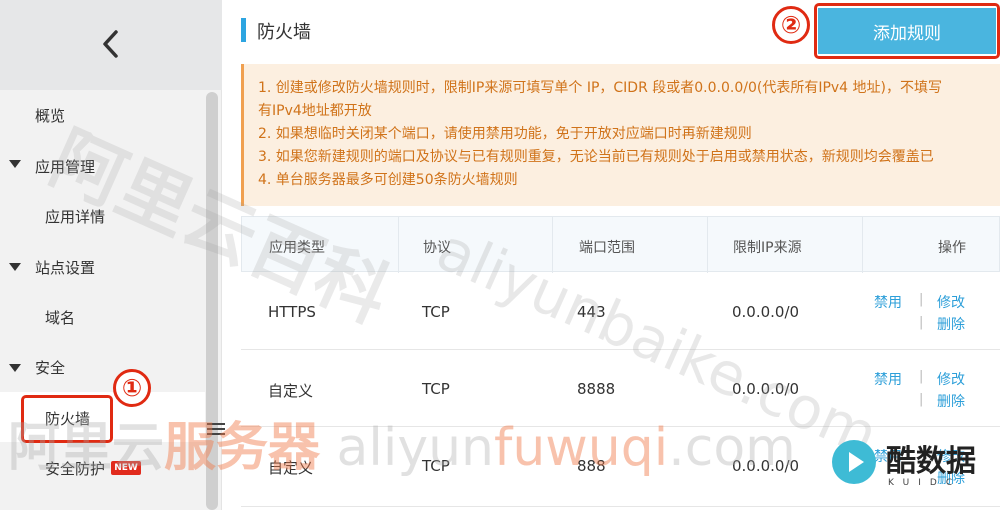 Image resolution: width=1000 pixels, height=510 pixels. What do you see at coordinates (388, 180) in the screenshot?
I see `notice-line: 4. 单台服务器最多可创建50条防火墙规则` at bounding box center [388, 180].